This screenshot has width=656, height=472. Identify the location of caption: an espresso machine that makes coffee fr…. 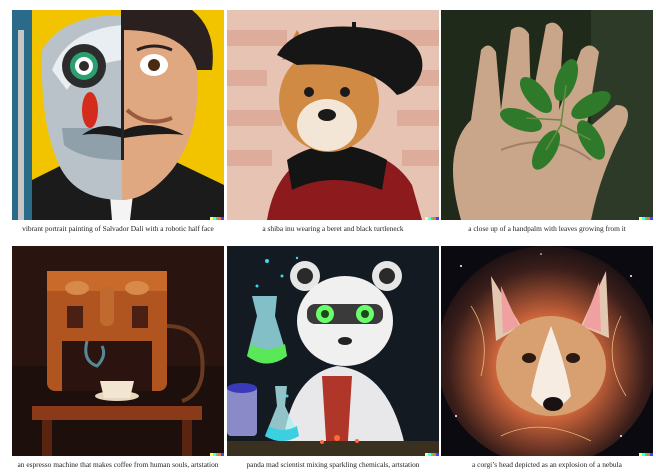
(118, 464).